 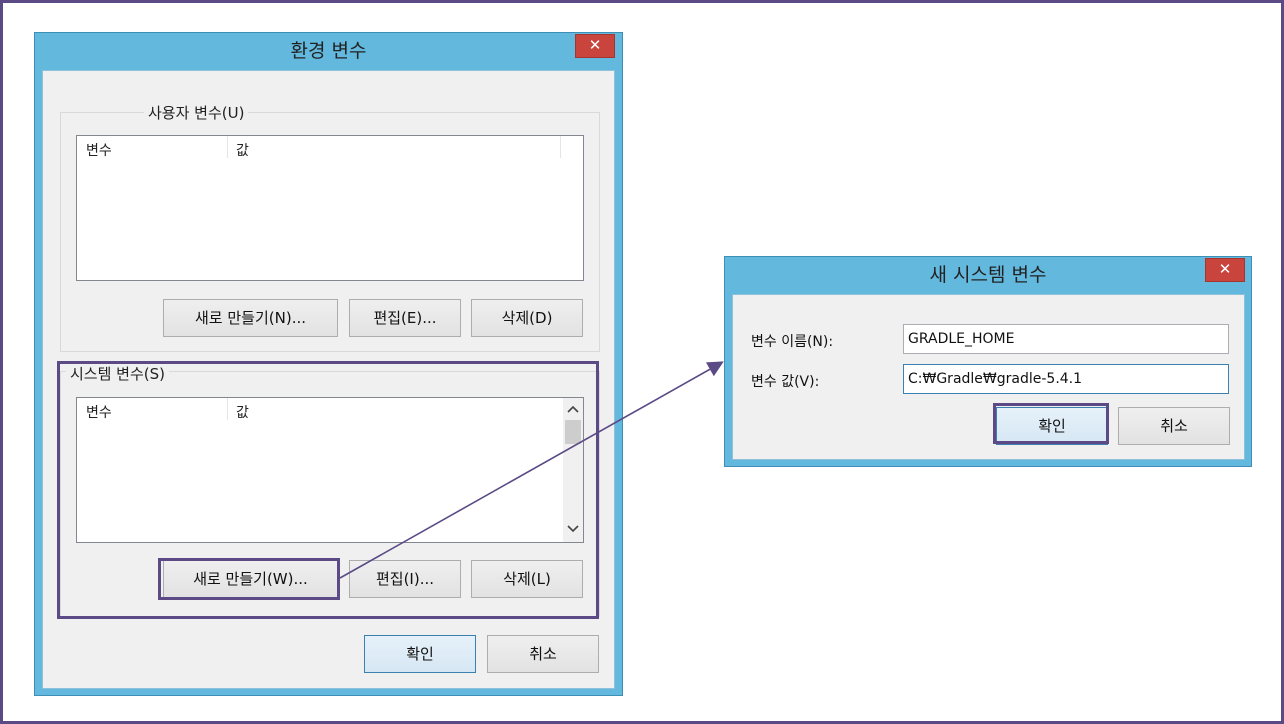 What do you see at coordinates (420, 654) in the screenshot?
I see `ok-button: 확인` at bounding box center [420, 654].